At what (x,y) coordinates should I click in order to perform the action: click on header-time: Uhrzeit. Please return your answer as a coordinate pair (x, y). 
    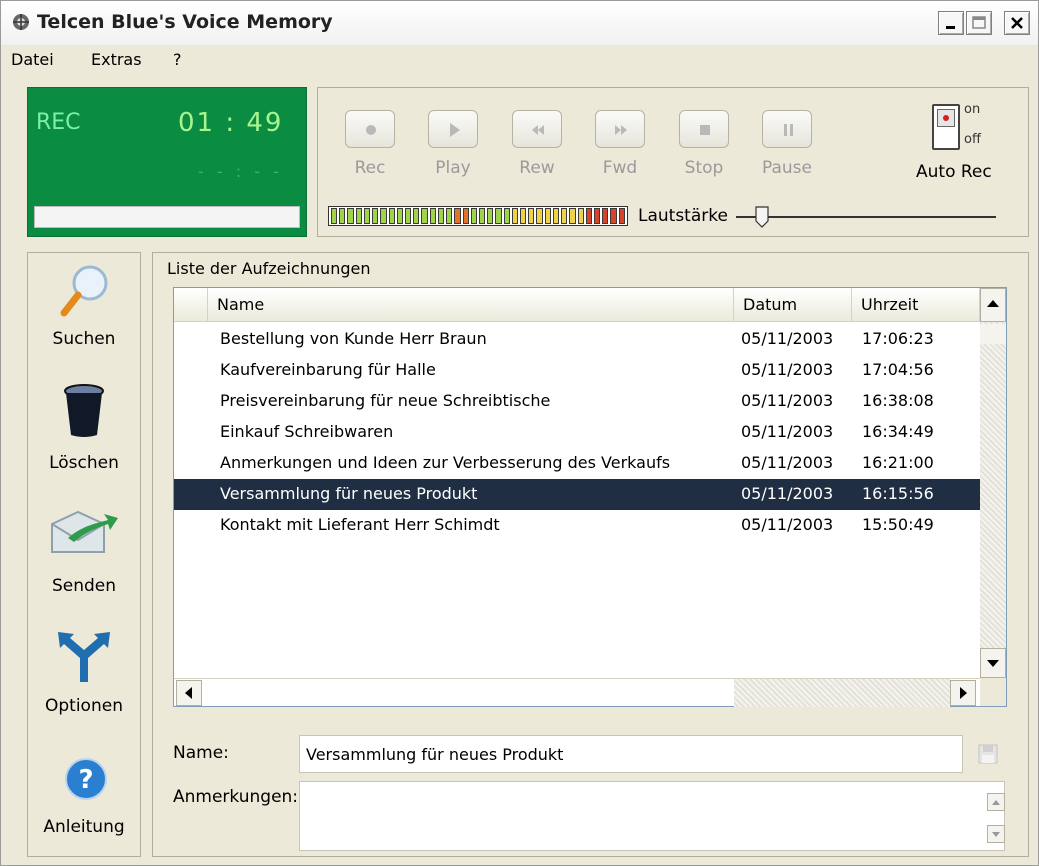
    Looking at the image, I should click on (916, 305).